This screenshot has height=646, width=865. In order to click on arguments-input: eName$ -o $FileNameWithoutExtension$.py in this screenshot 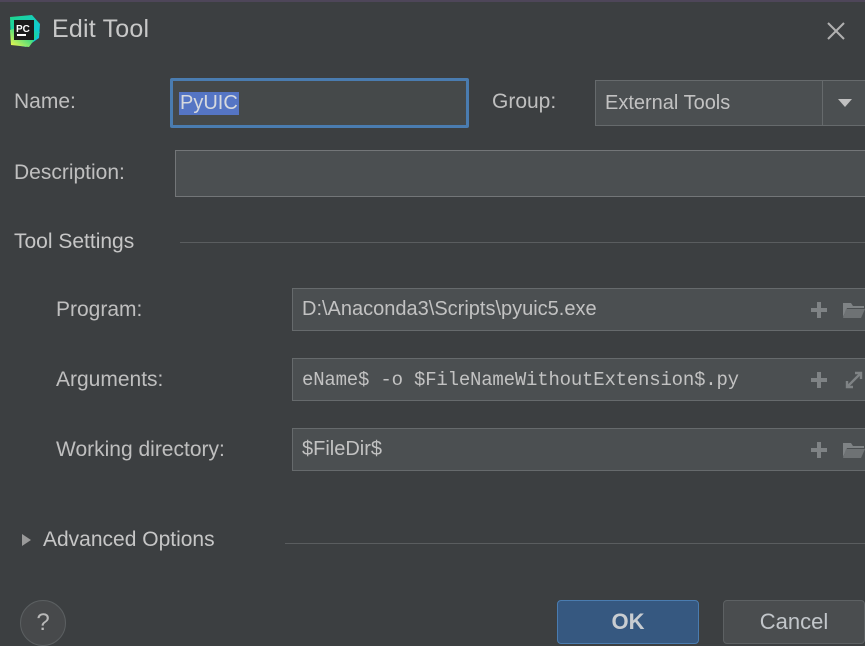, I will do `click(578, 379)`.